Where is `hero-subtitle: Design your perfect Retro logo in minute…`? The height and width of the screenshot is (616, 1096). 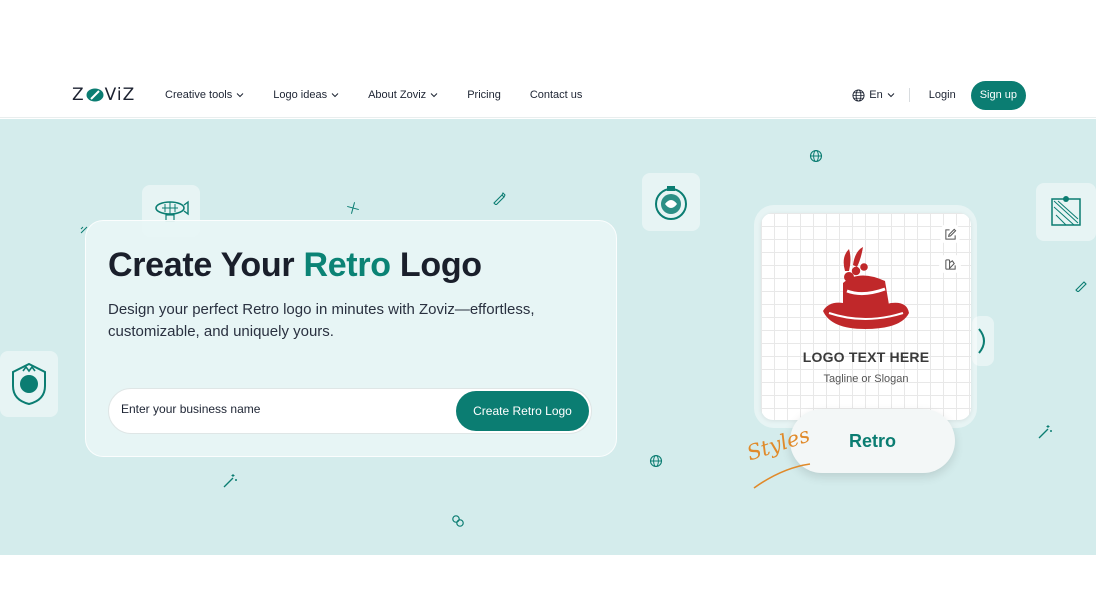
hero-subtitle: Design your perfect Retro logo in minute… is located at coordinates (321, 320).